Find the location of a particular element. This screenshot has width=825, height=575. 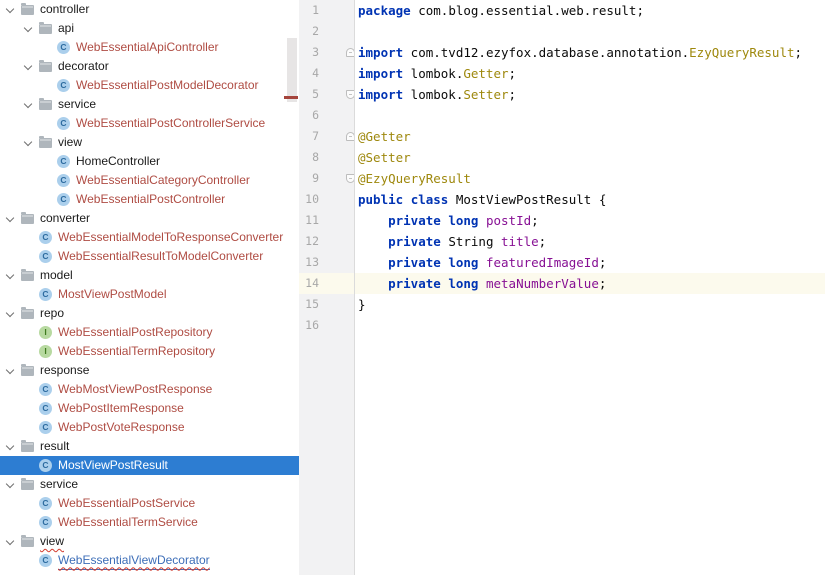

code-line: 11 private long postId; is located at coordinates (562, 220).